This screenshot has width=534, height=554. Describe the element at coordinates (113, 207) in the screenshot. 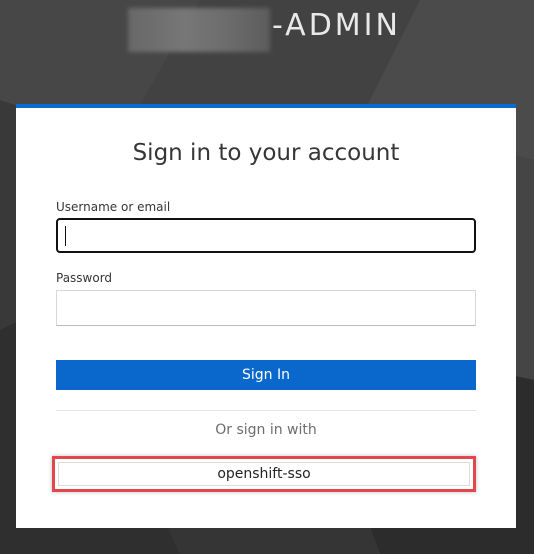

I see `username-label: Username or email` at that location.